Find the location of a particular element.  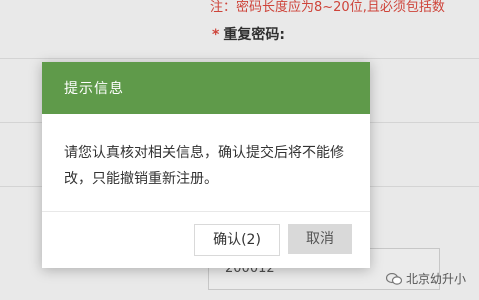

watermark-text: 北京幼升小 is located at coordinates (436, 279).